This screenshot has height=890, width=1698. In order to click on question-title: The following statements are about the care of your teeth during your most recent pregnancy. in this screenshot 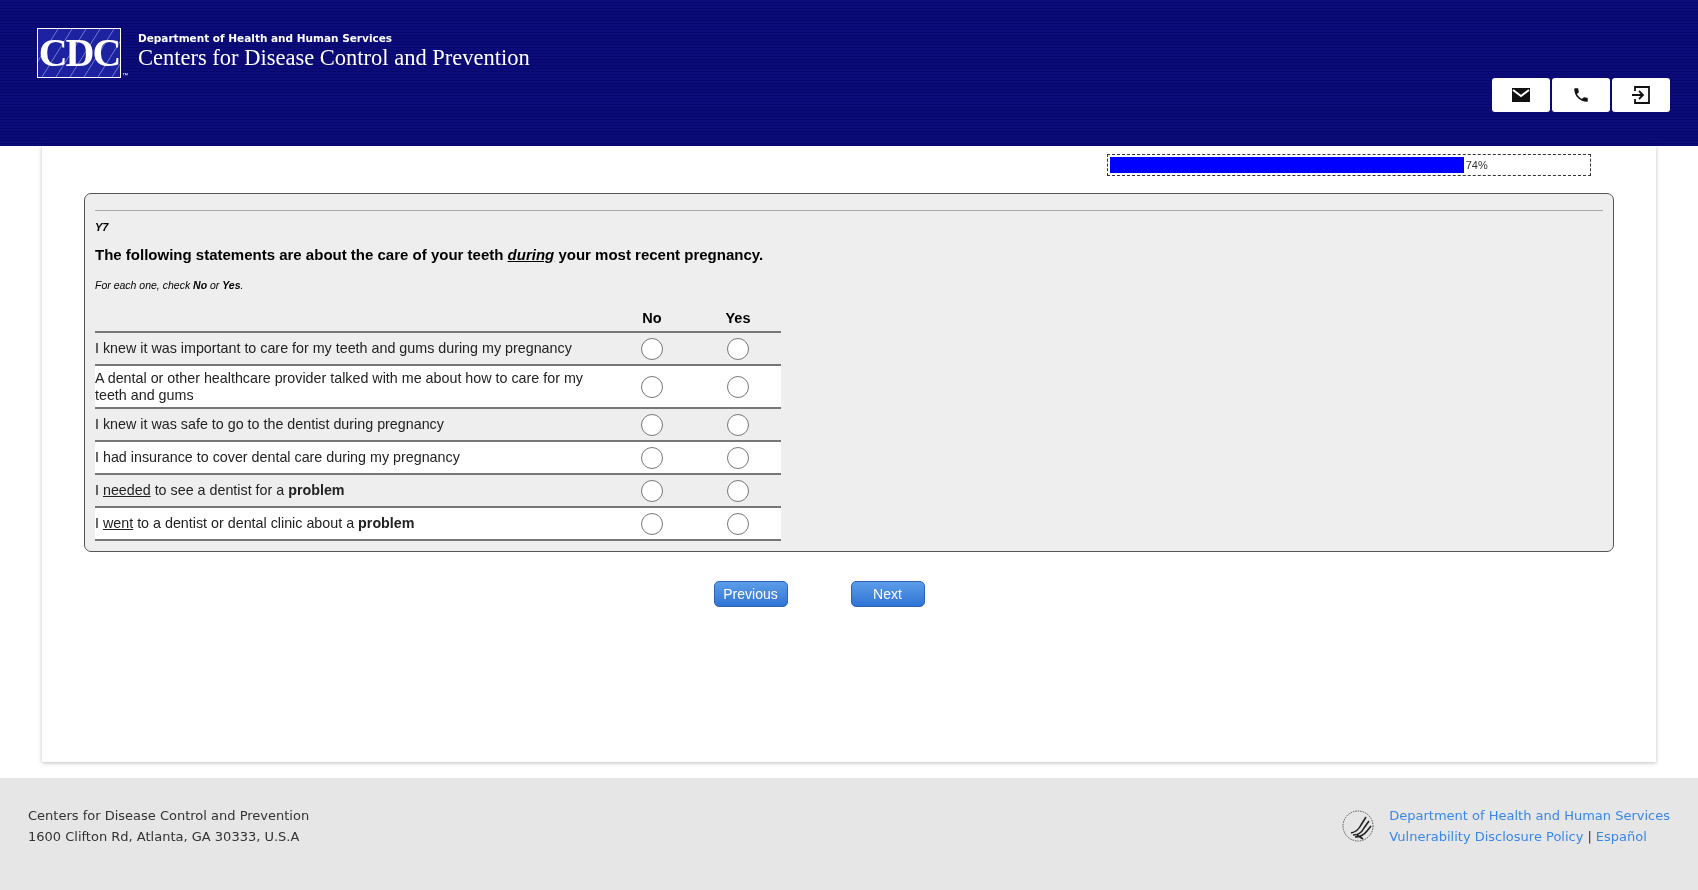, I will do `click(430, 254)`.